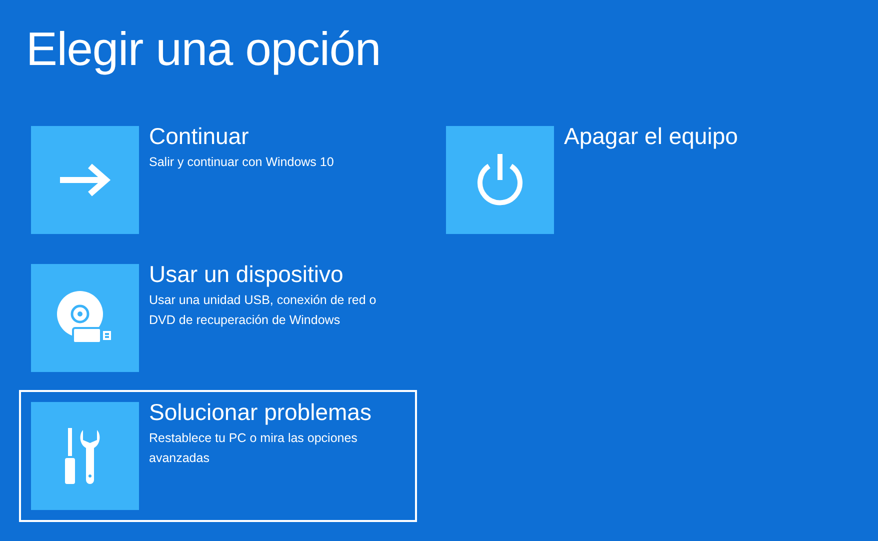 The image size is (878, 541). What do you see at coordinates (633, 180) in the screenshot?
I see `option-button: Apagar el equipo` at bounding box center [633, 180].